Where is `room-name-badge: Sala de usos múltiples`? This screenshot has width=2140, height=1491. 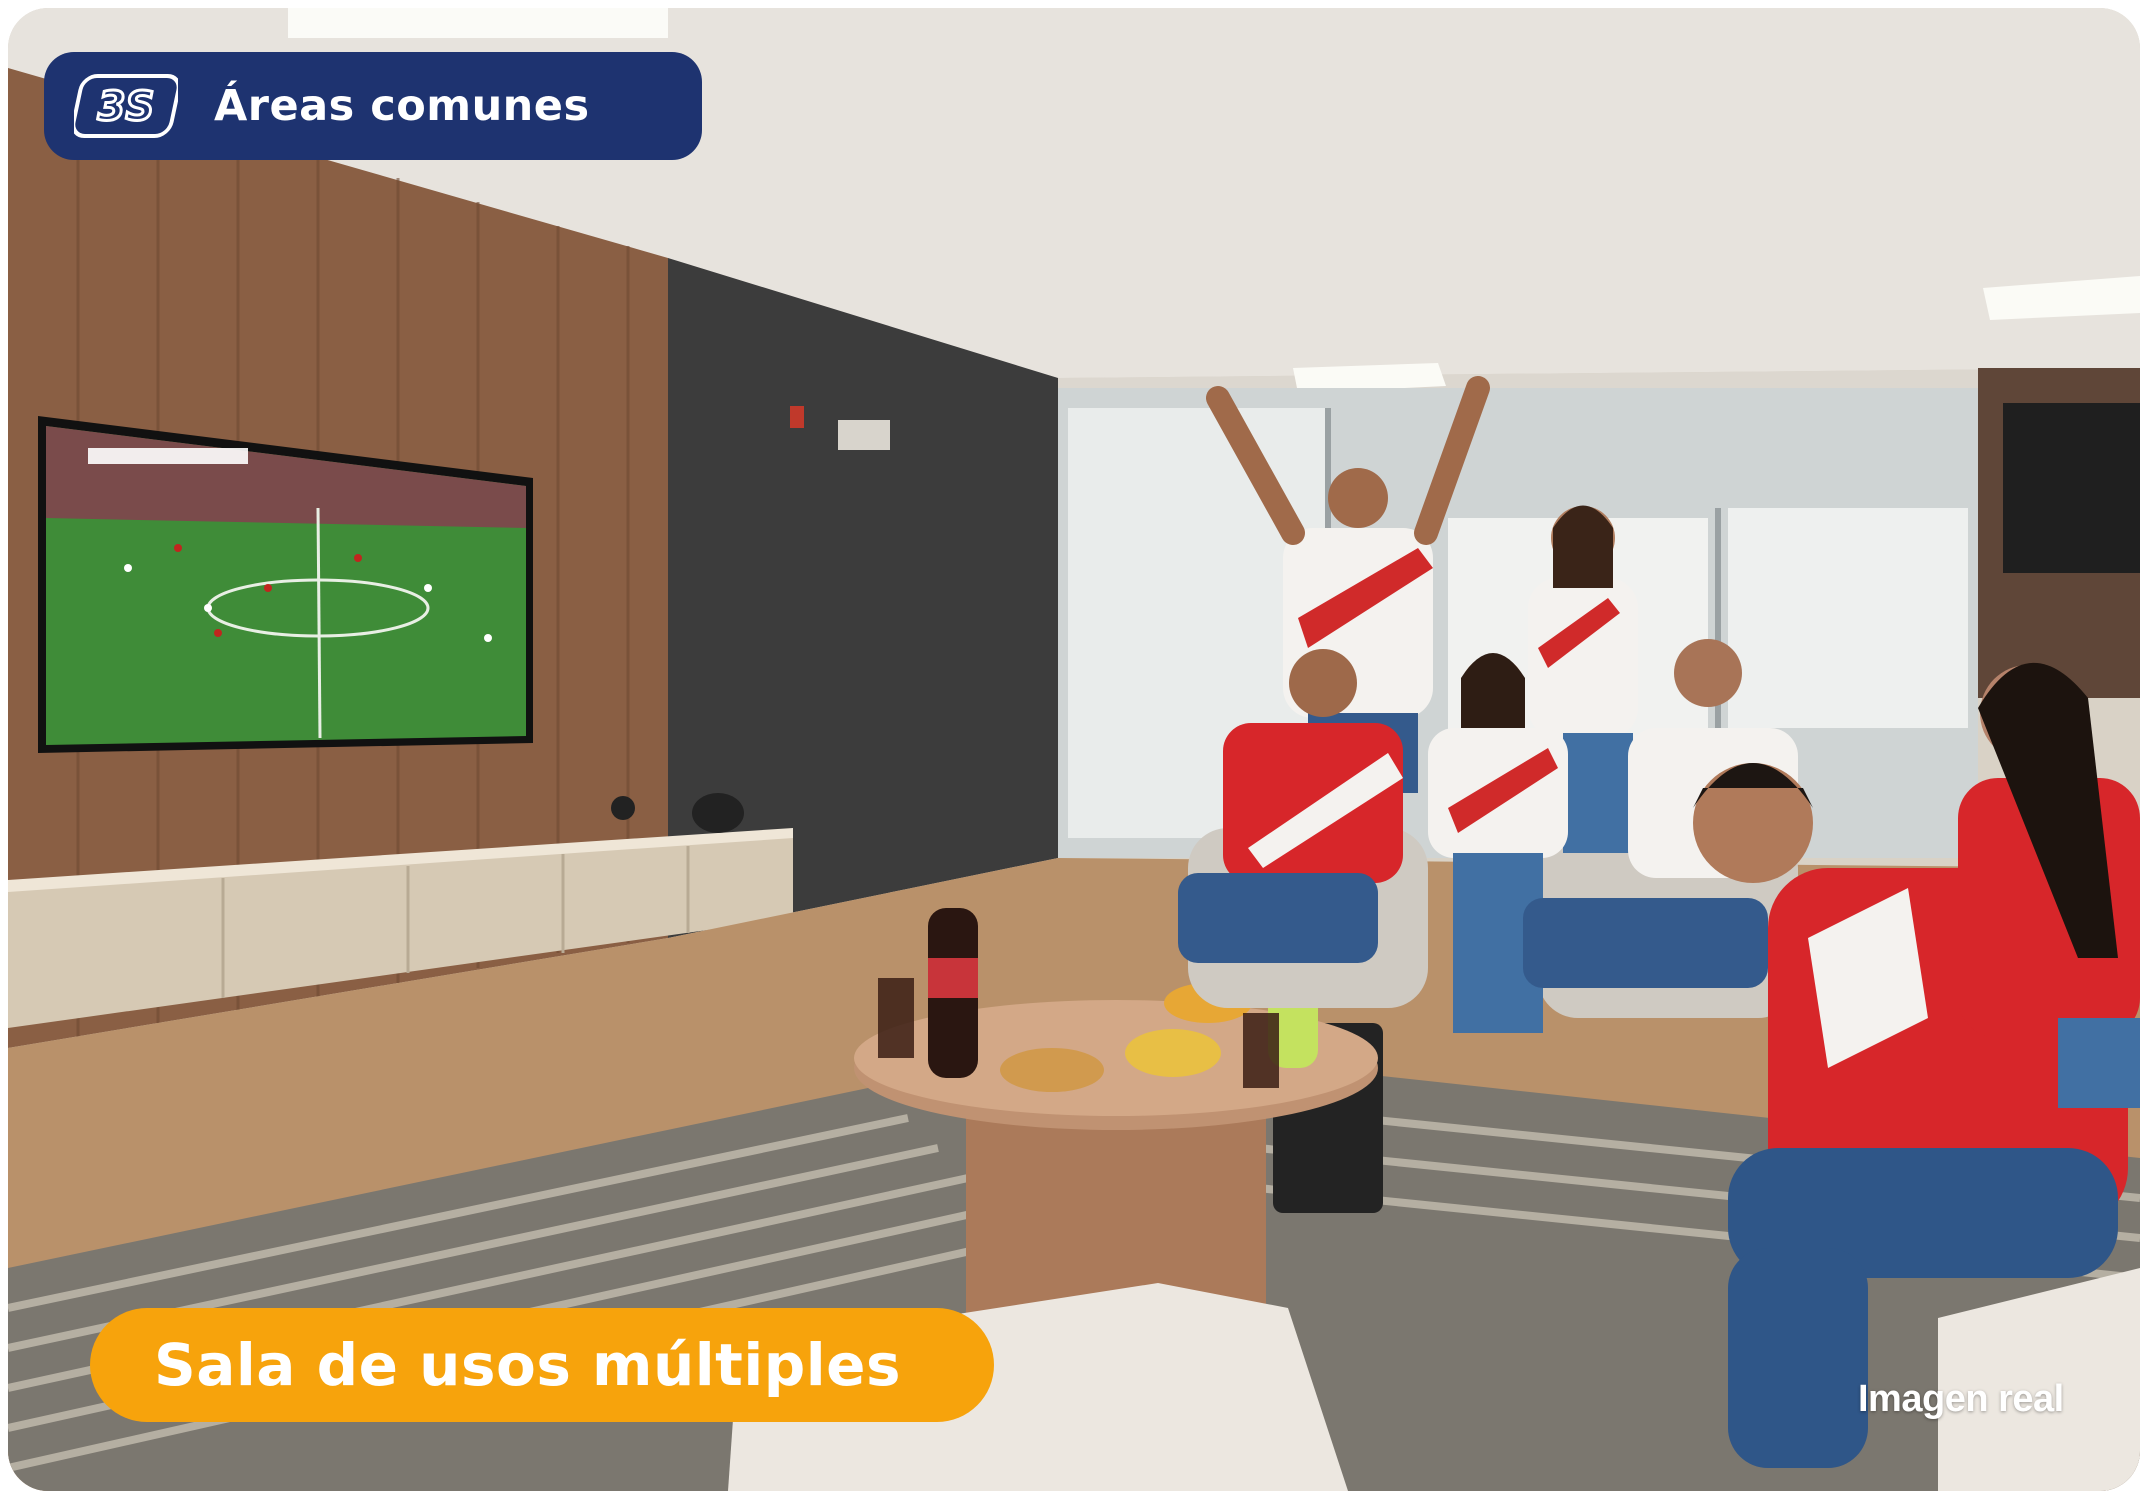
room-name-badge: Sala de usos múltiples is located at coordinates (542, 1365).